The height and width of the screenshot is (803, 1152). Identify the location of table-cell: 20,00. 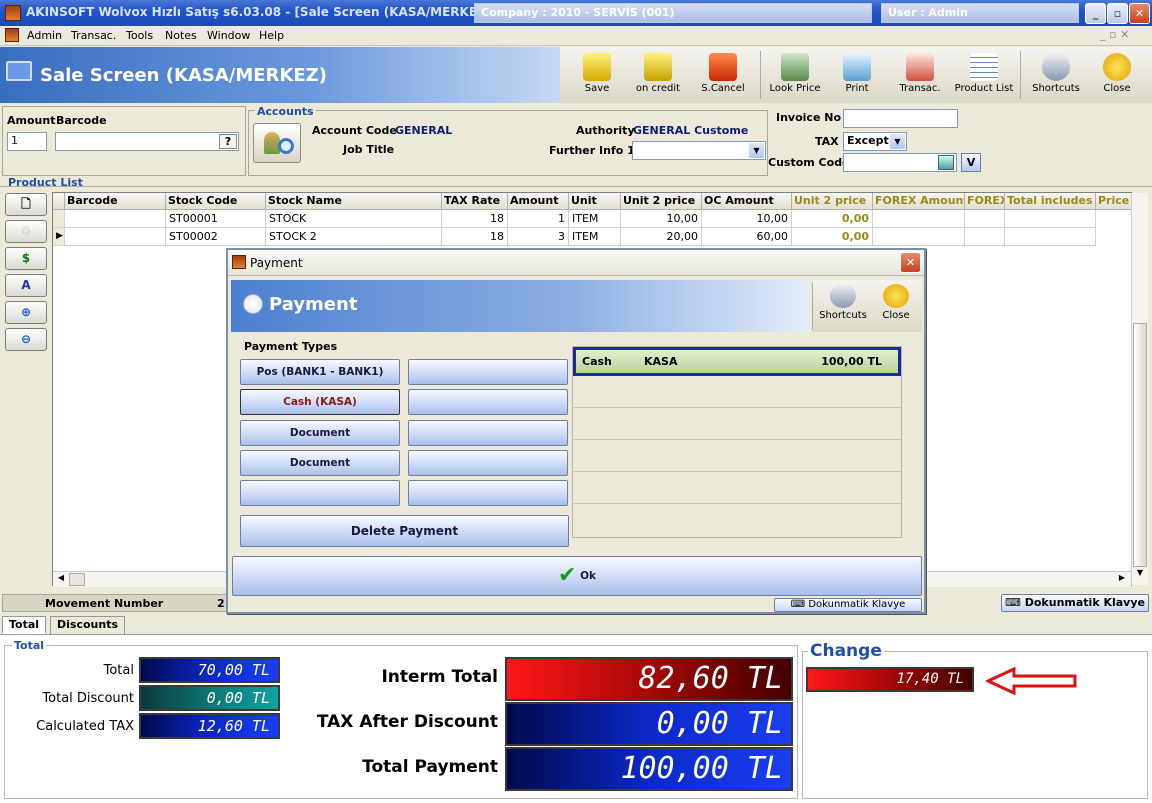
(661, 237).